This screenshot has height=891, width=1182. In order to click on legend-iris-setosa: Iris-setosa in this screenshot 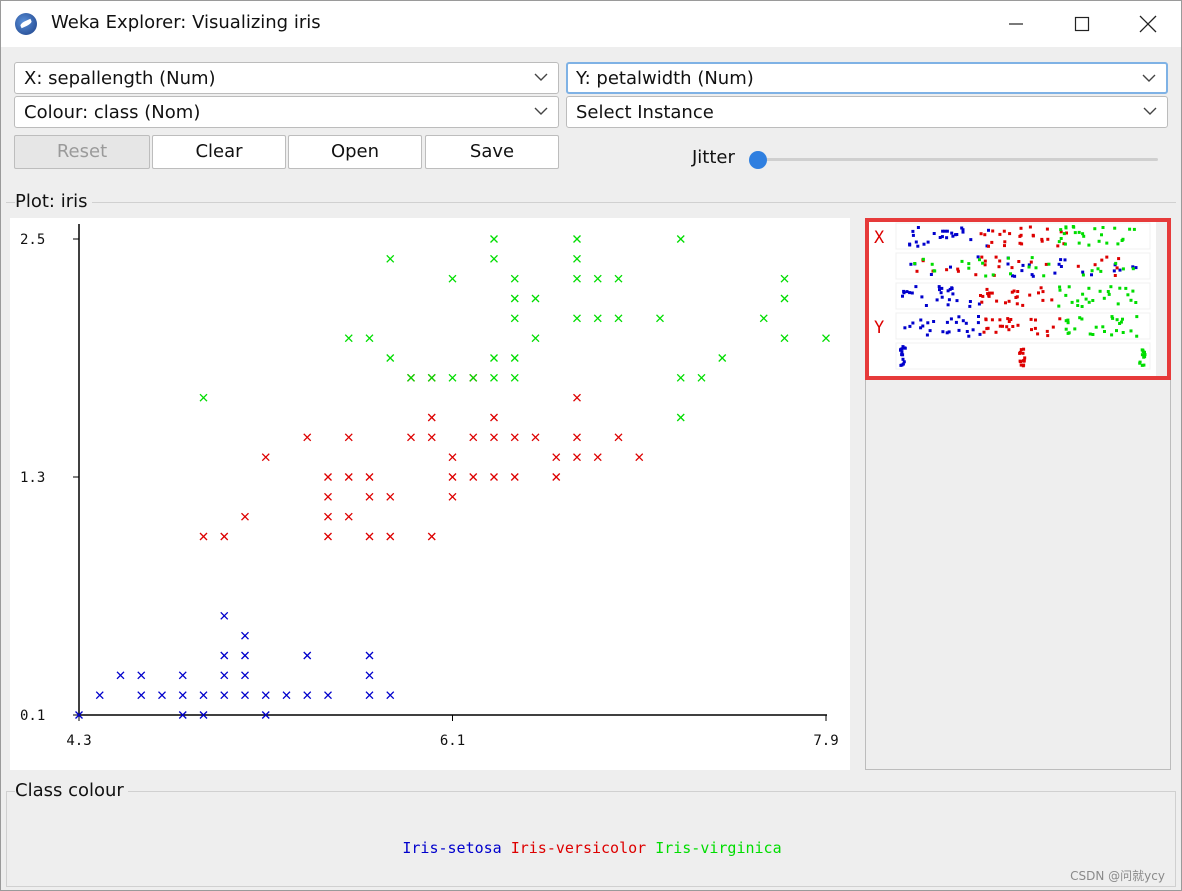, I will do `click(451, 848)`.